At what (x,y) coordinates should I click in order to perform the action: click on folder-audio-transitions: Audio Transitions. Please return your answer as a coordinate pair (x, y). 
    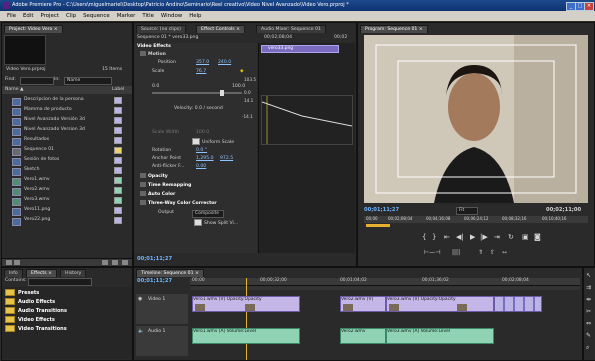
    Looking at the image, I should click on (36, 311).